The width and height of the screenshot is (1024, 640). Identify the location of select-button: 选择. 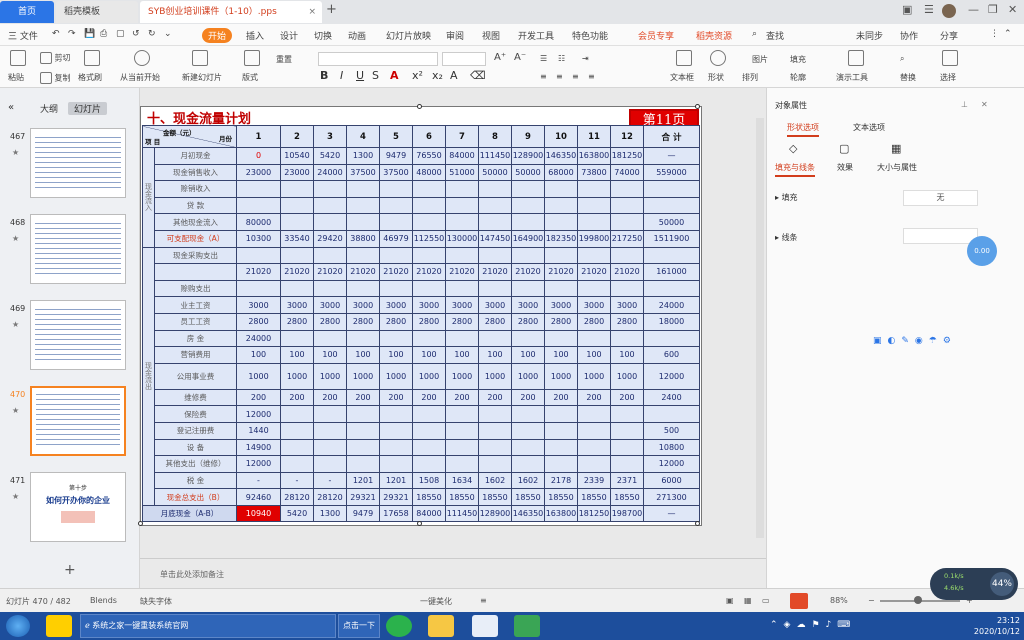
(948, 77).